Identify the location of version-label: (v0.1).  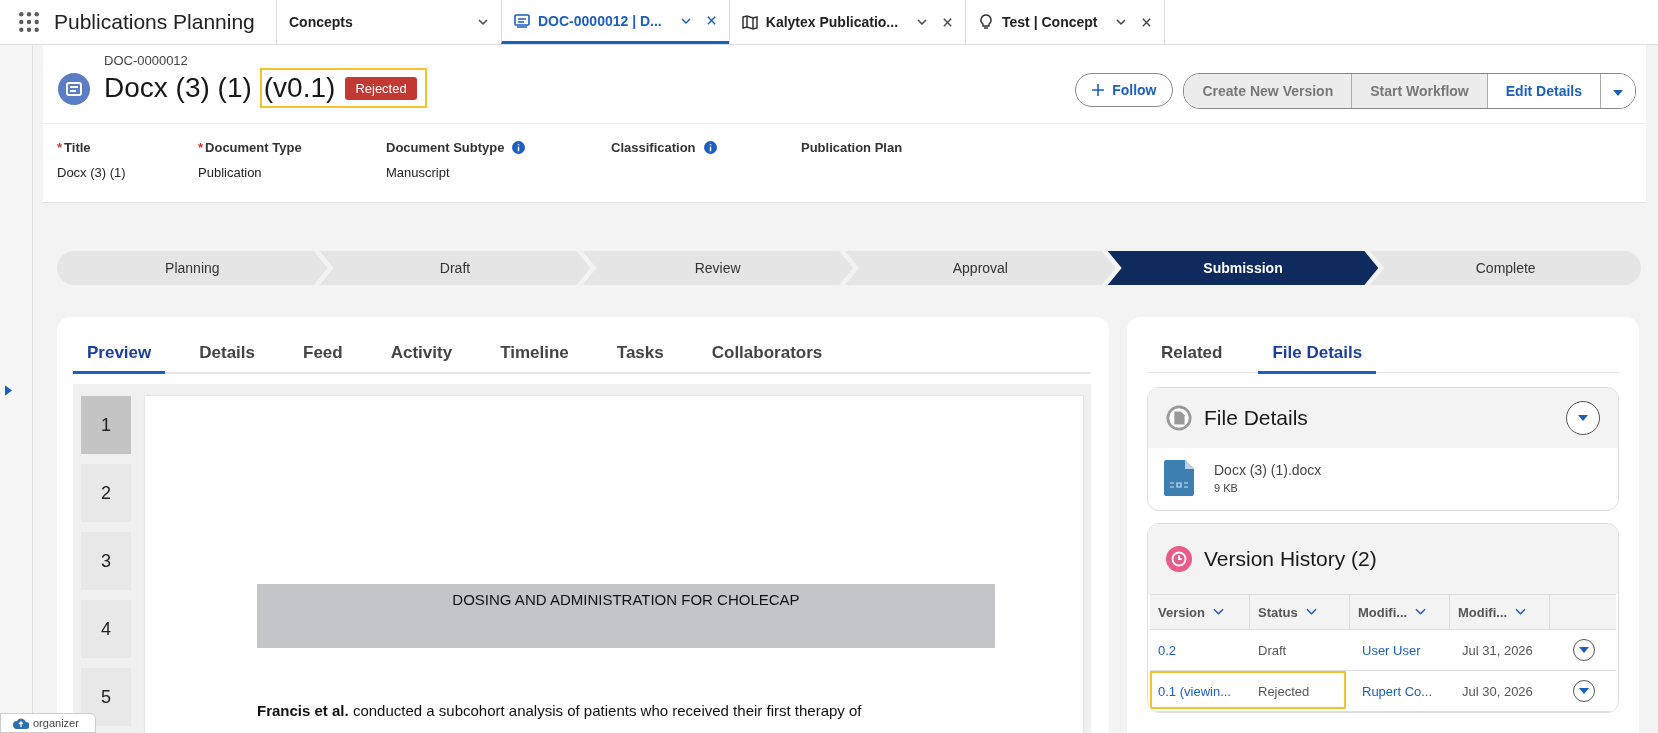
(299, 88).